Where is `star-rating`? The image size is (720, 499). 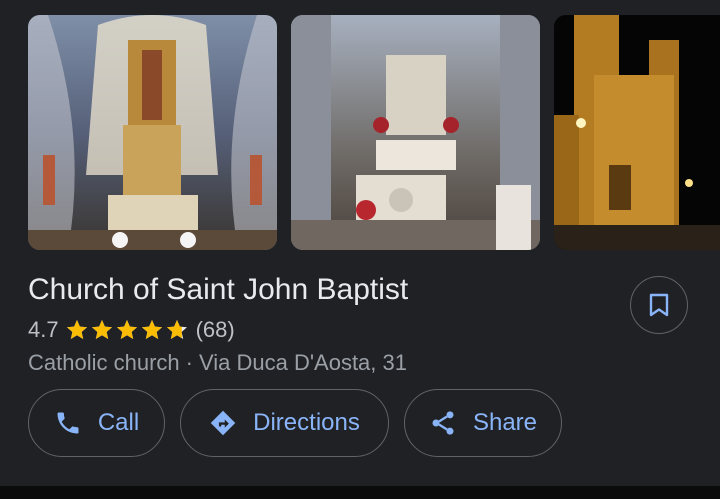 star-rating is located at coordinates (127, 330).